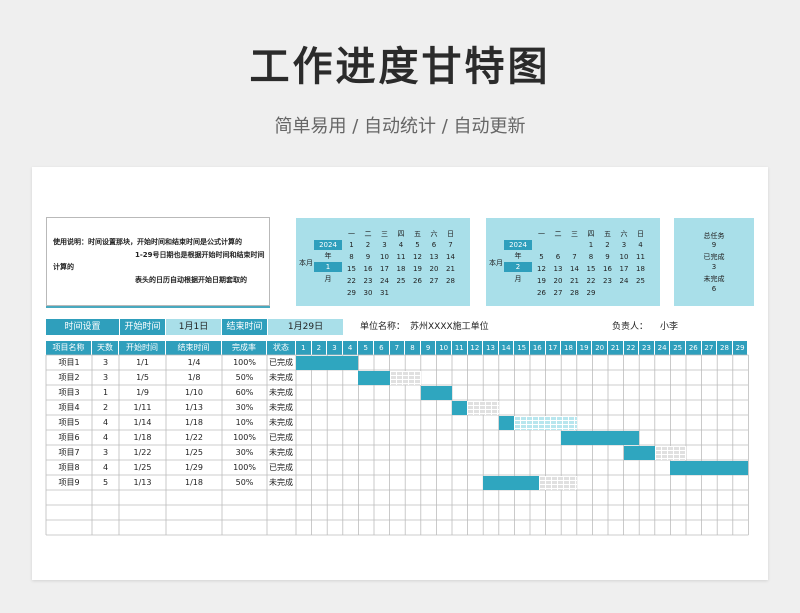 The width and height of the screenshot is (800, 613). I want to click on table-cell-name: 项目4, so click(69, 407).